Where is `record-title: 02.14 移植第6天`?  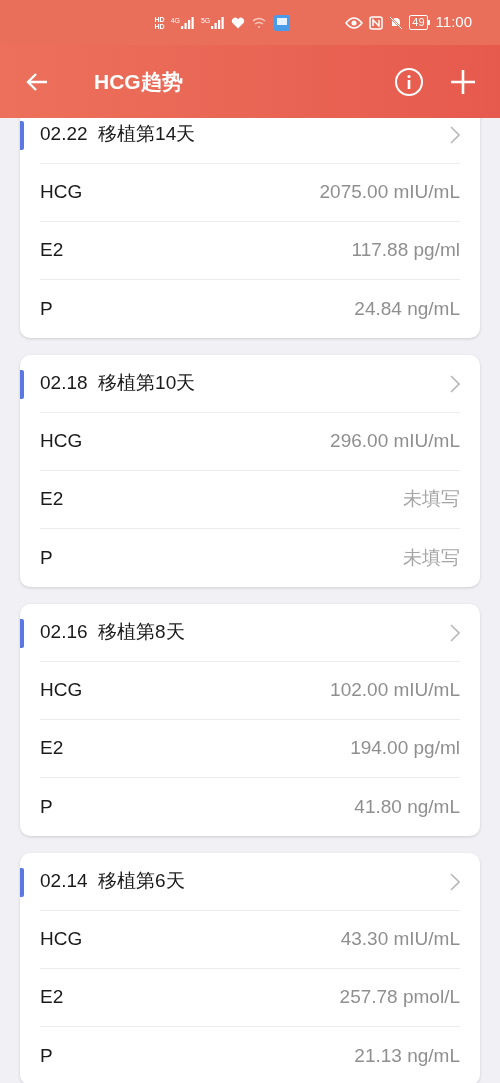
record-title: 02.14 移植第6天 is located at coordinates (112, 881).